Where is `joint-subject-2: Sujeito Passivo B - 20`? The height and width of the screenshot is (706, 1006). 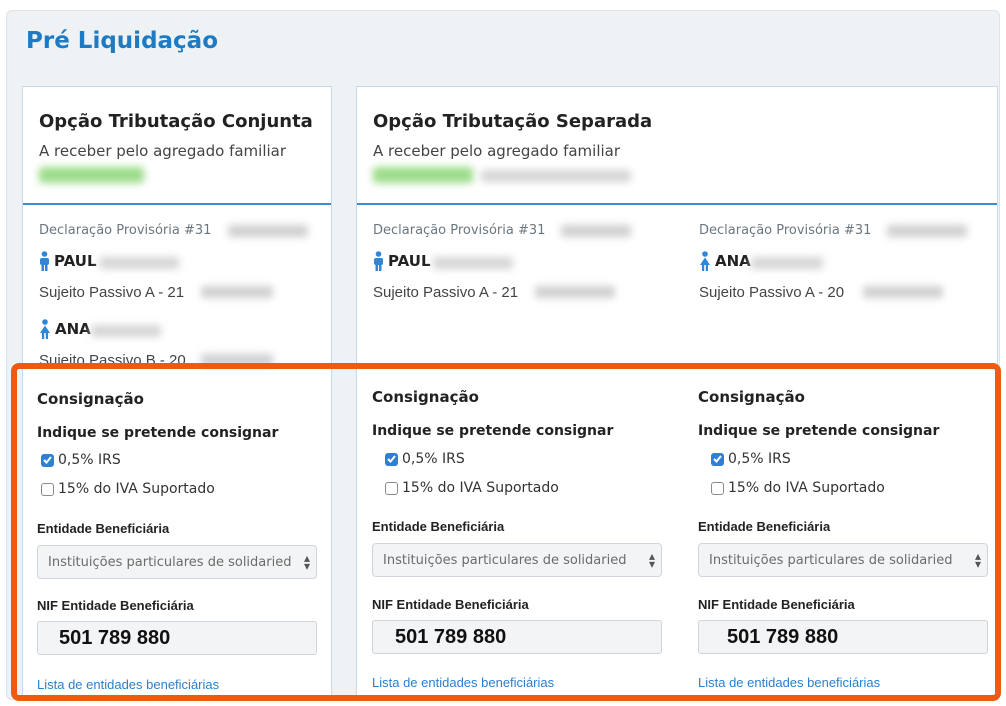
joint-subject-2: Sujeito Passivo B - 20 is located at coordinates (112, 360).